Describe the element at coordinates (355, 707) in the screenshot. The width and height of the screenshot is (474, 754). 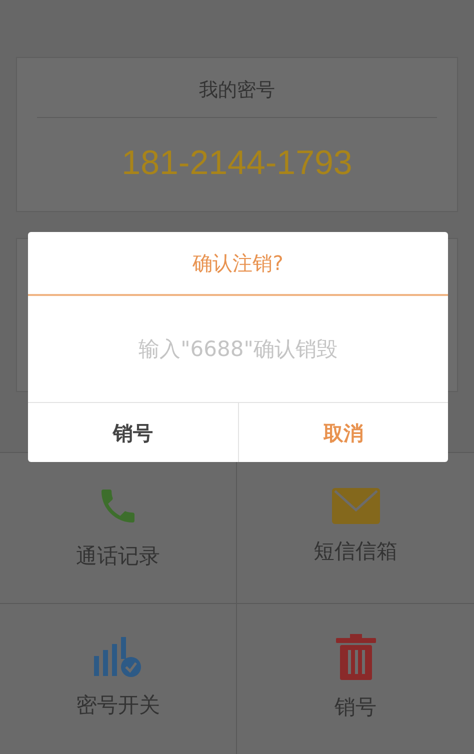
I see `tile-label: 销号` at that location.